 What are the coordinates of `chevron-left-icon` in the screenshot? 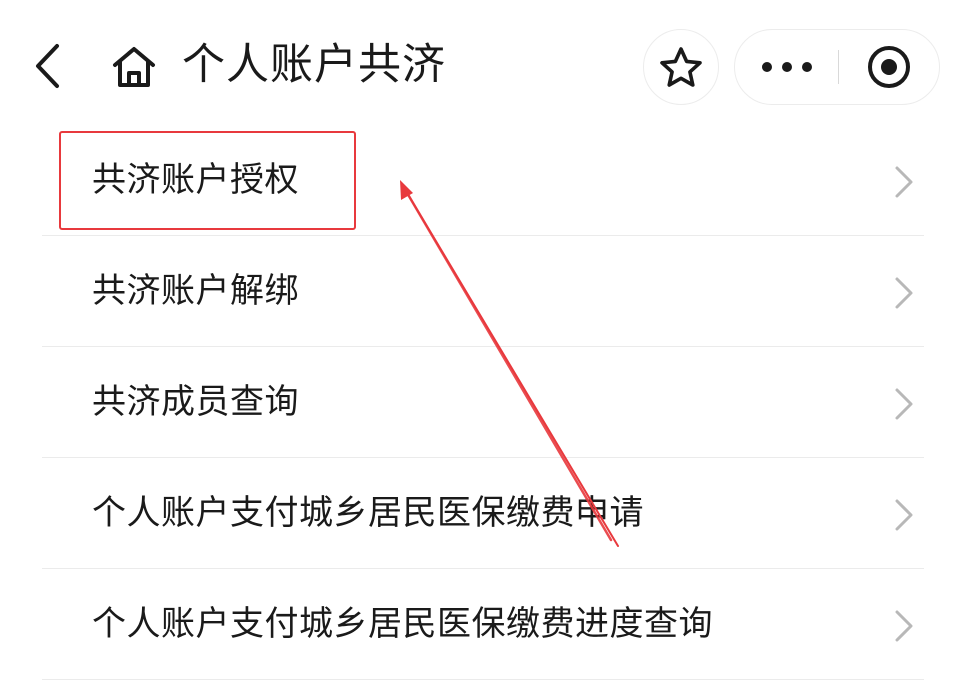 It's located at (47, 66).